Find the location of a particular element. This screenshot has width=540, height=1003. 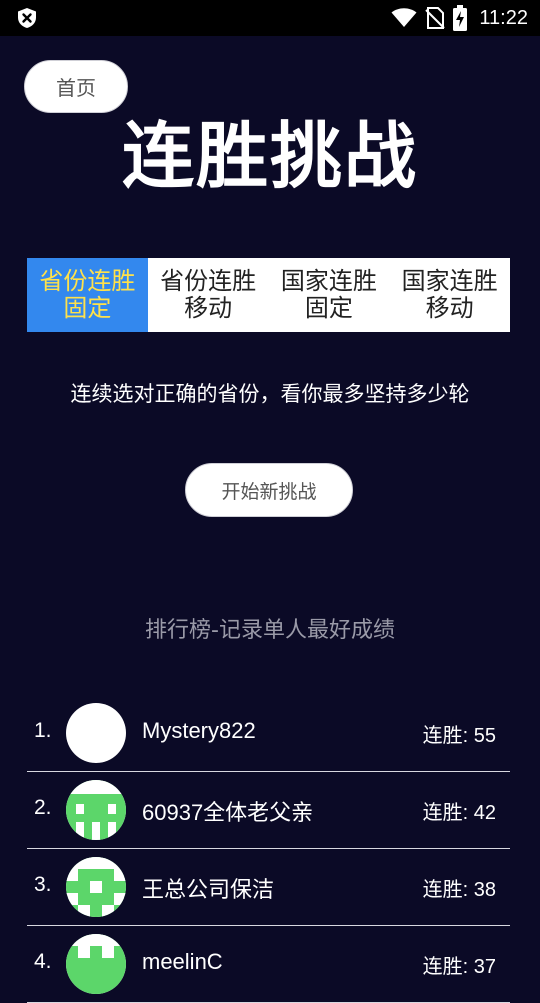

tab-province-moving: 省份连胜 移动 is located at coordinates (208, 295).